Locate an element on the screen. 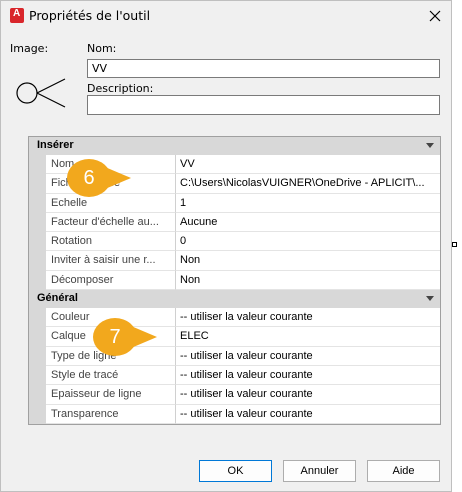 The image size is (462, 492). property-value: ELEC is located at coordinates (308, 337).